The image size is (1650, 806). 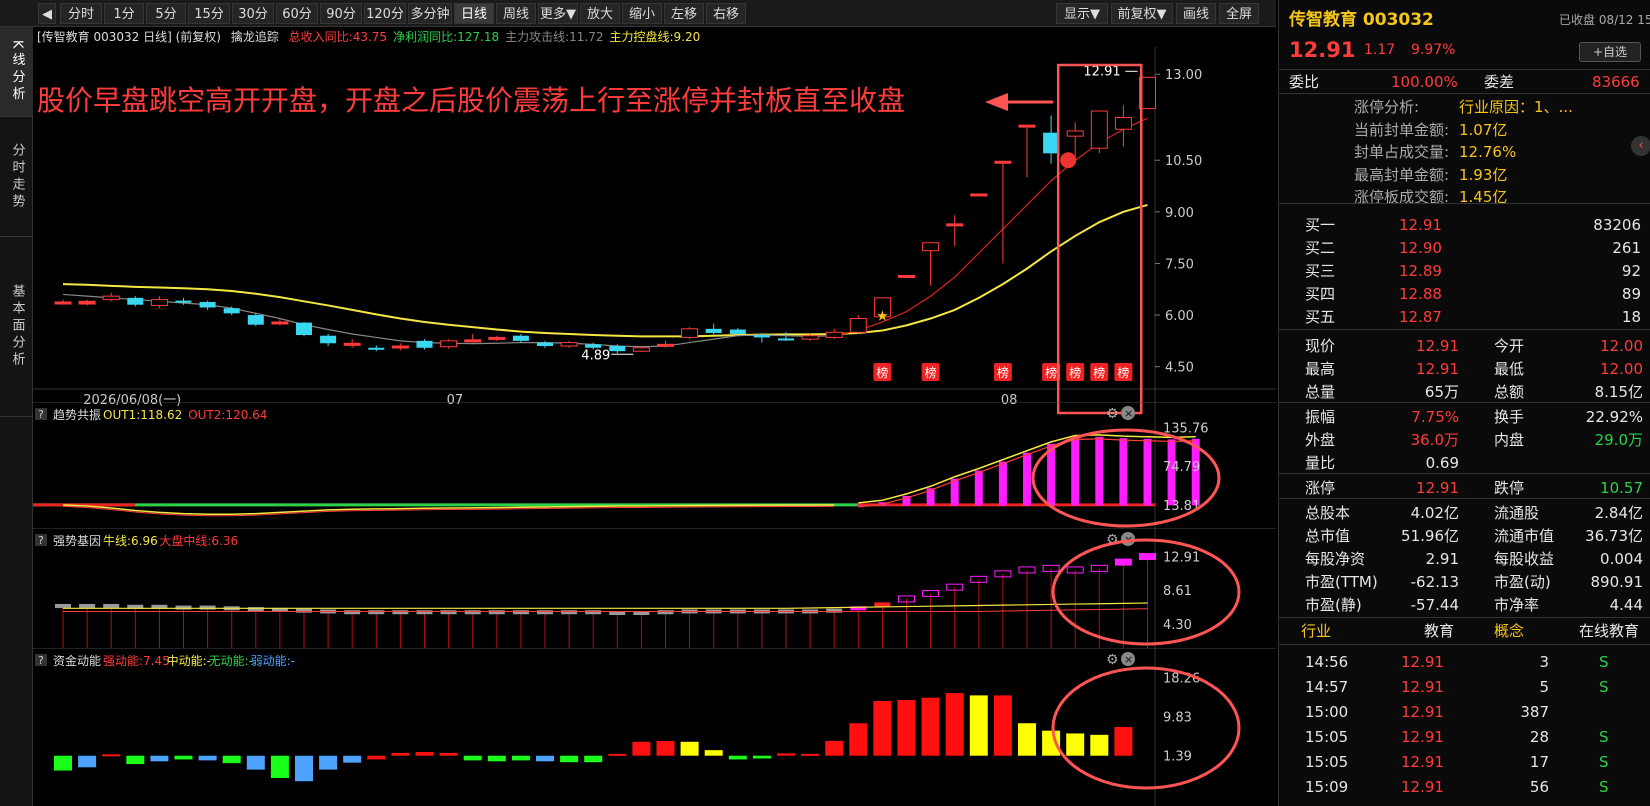 I want to click on indicator-value: 主力攻击线:11.72, so click(x=554, y=37).